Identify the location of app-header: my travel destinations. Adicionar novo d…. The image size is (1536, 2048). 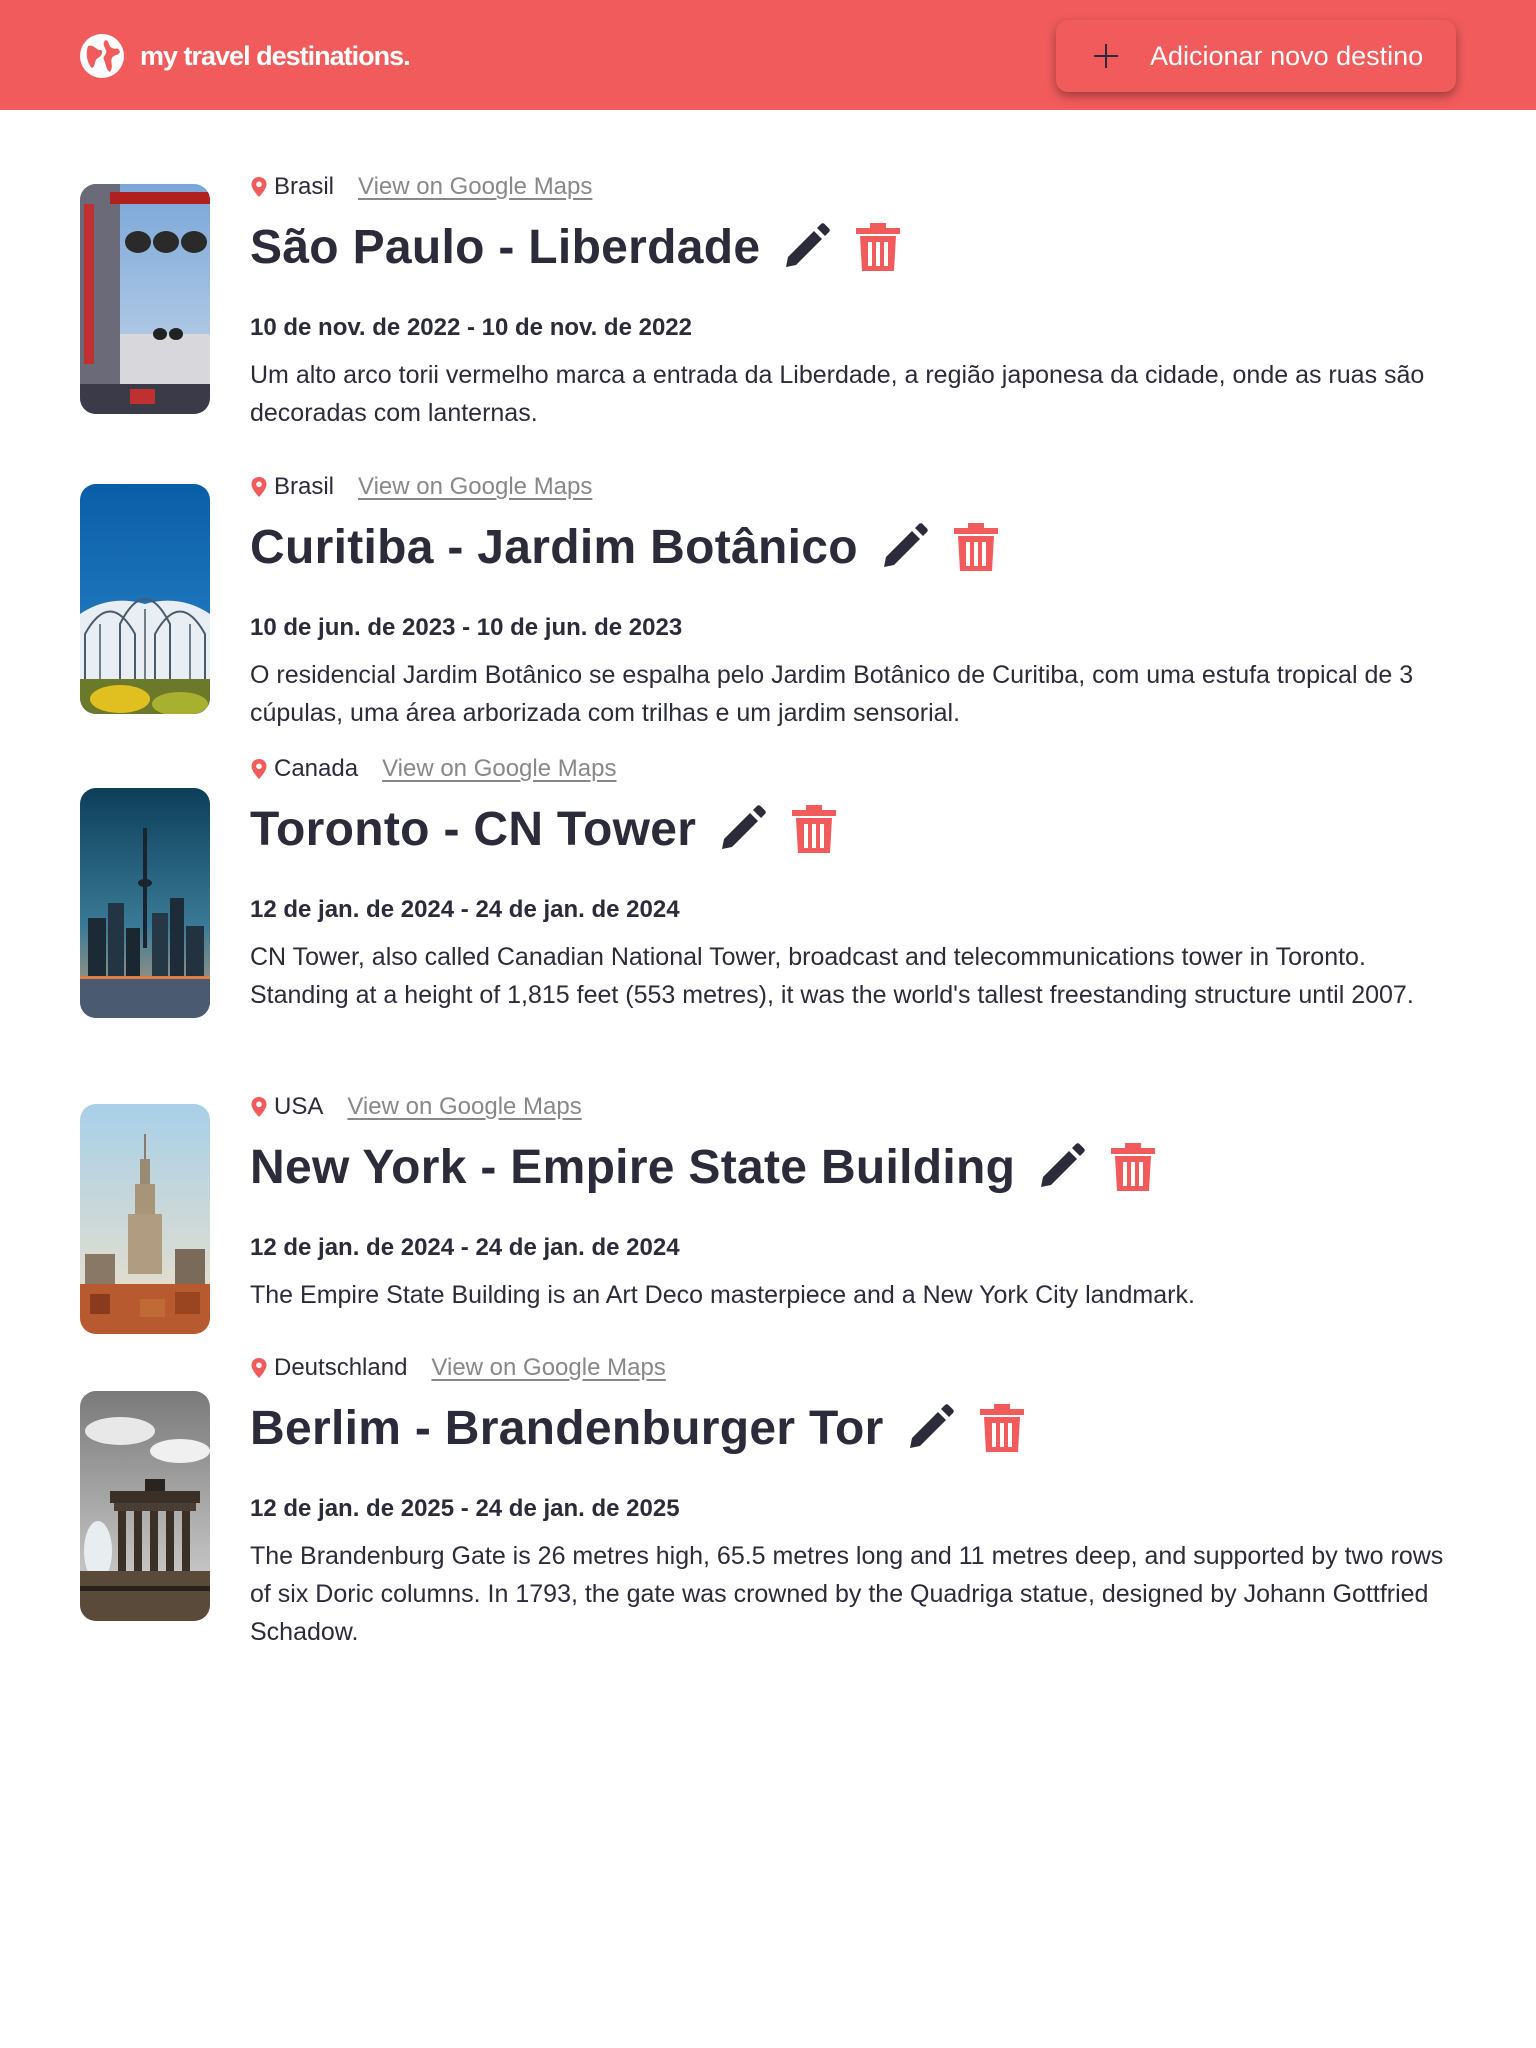
(768, 55).